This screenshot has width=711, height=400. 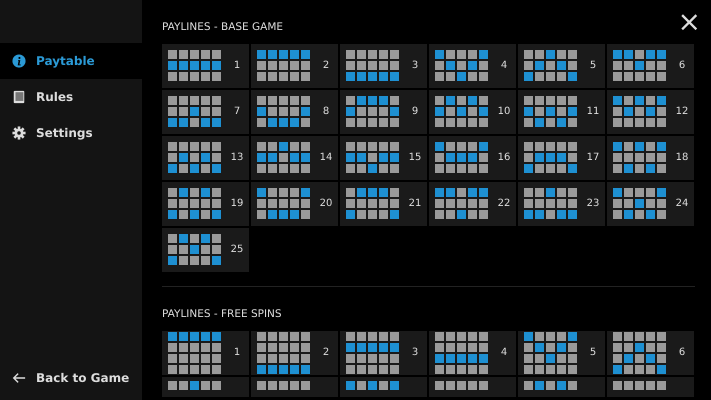 What do you see at coordinates (237, 158) in the screenshot?
I see `payline-number: 13` at bounding box center [237, 158].